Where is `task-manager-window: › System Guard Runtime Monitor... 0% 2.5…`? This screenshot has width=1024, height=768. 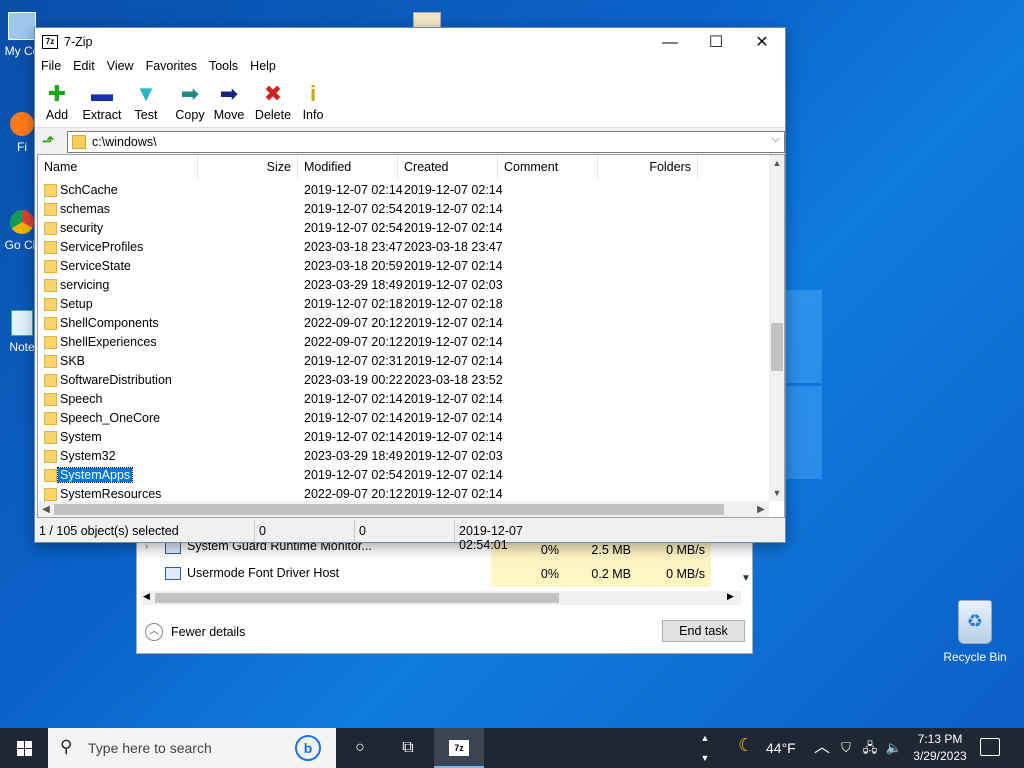 task-manager-window: › System Guard Runtime Monitor... 0% 2.5… is located at coordinates (444, 595).